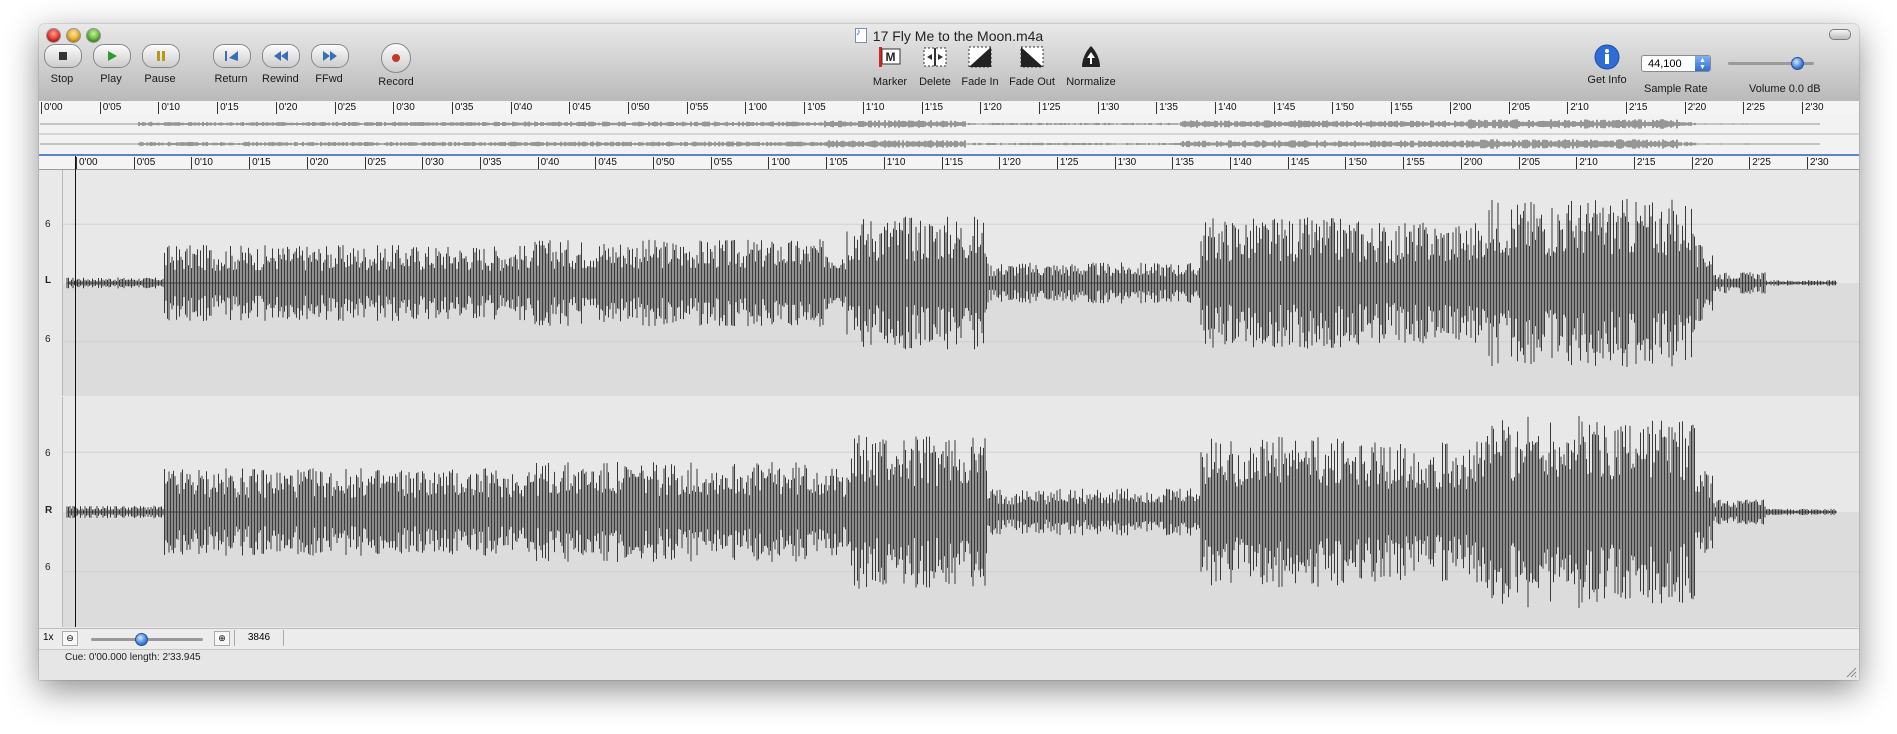 The image size is (1897, 734). Describe the element at coordinates (260, 163) in the screenshot. I see `ruler-tick: 0'15` at that location.